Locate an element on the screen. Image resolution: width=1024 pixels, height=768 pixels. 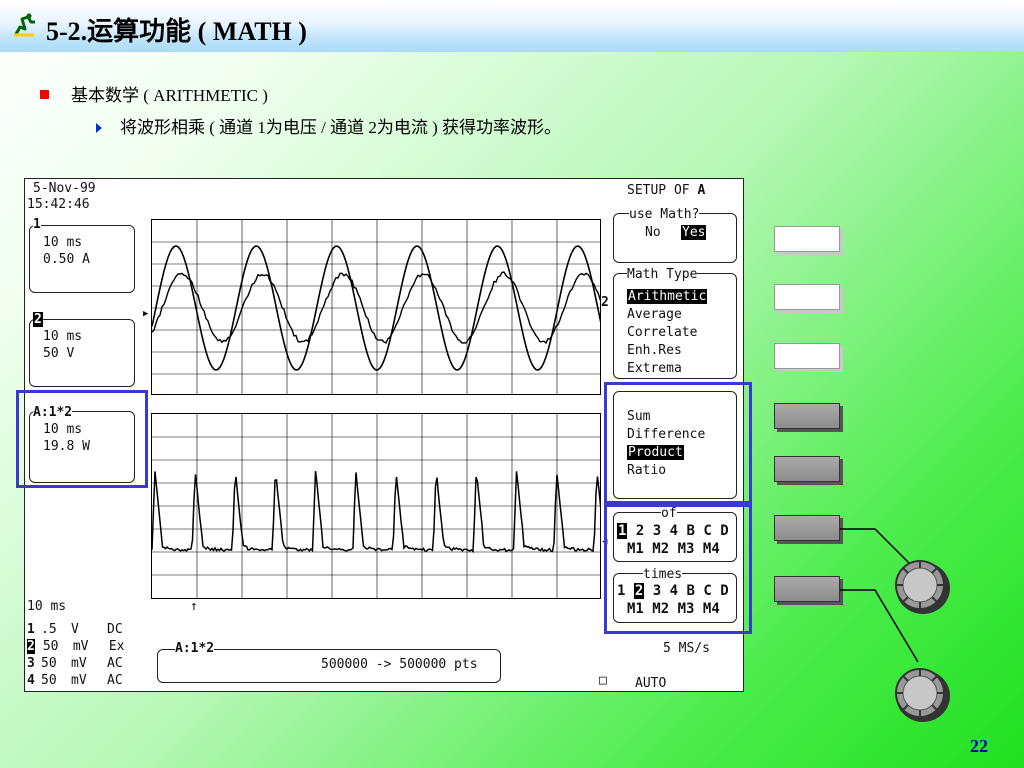
page-number: 22 is located at coordinates (979, 746).